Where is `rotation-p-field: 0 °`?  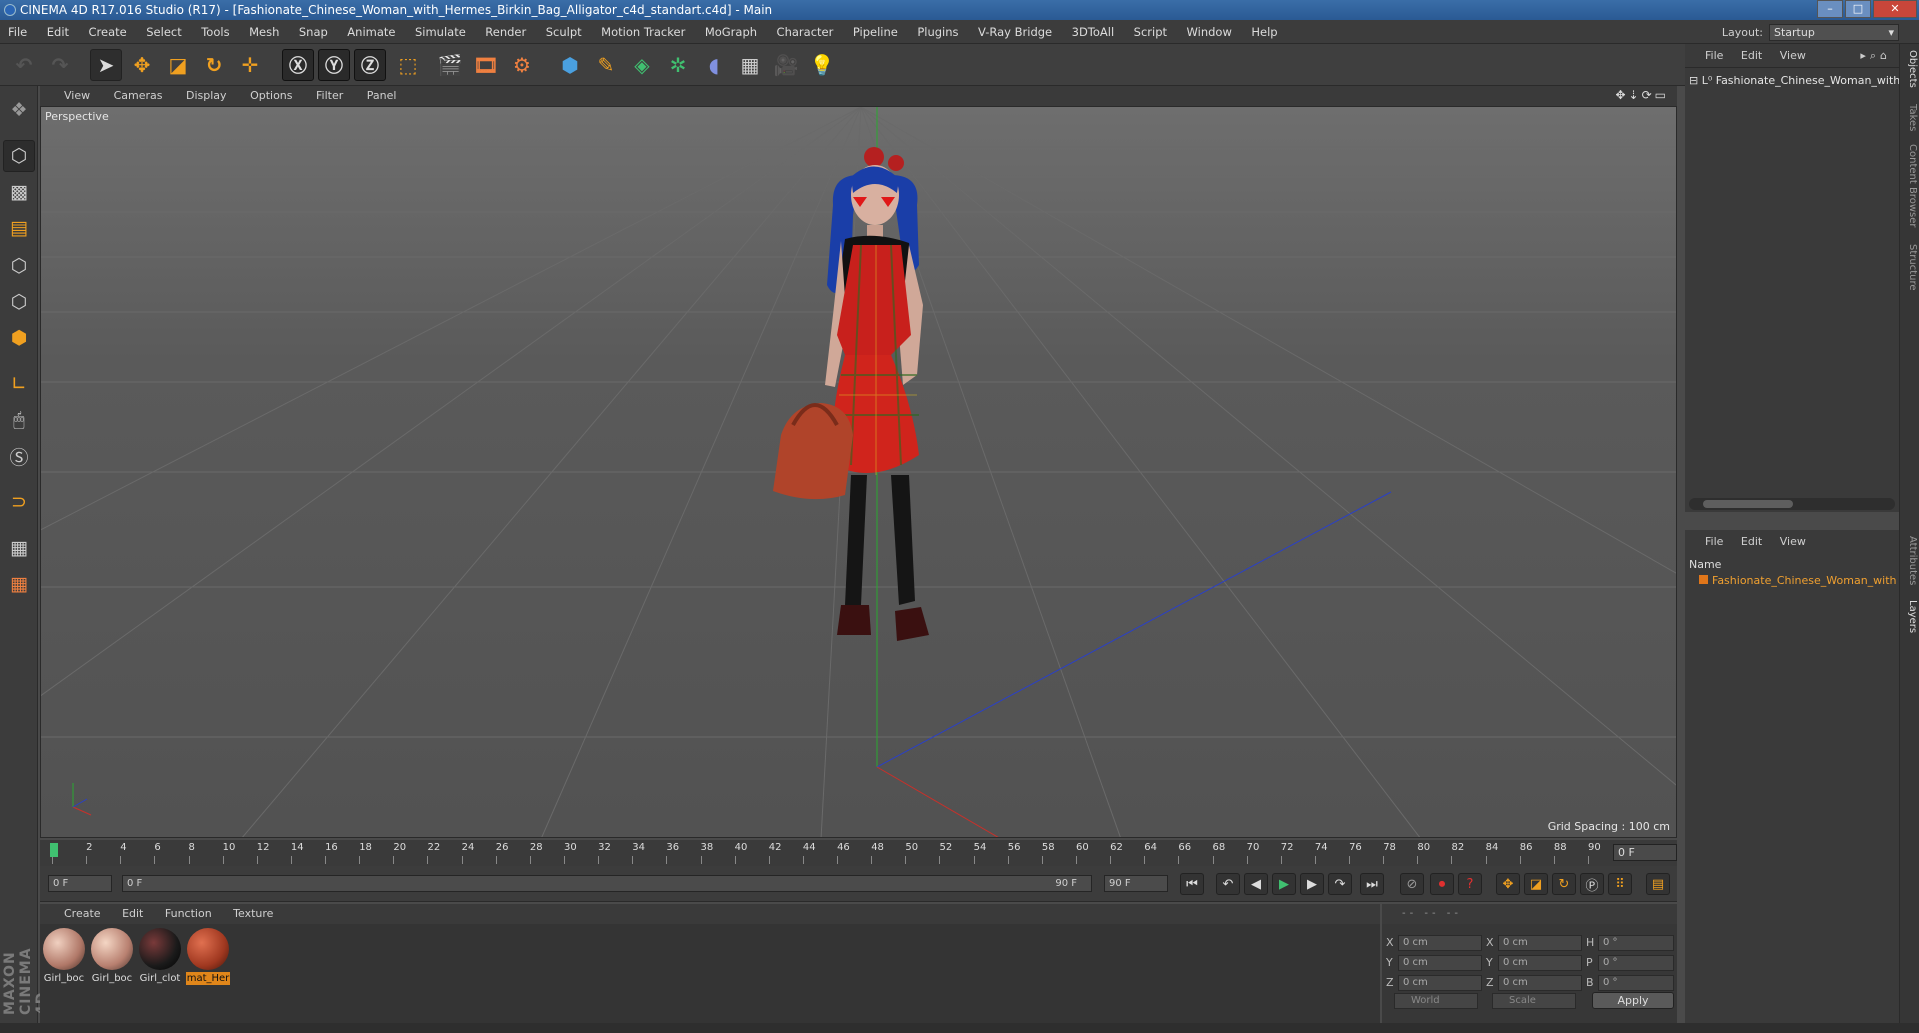
rotation-p-field: 0 ° is located at coordinates (1636, 963).